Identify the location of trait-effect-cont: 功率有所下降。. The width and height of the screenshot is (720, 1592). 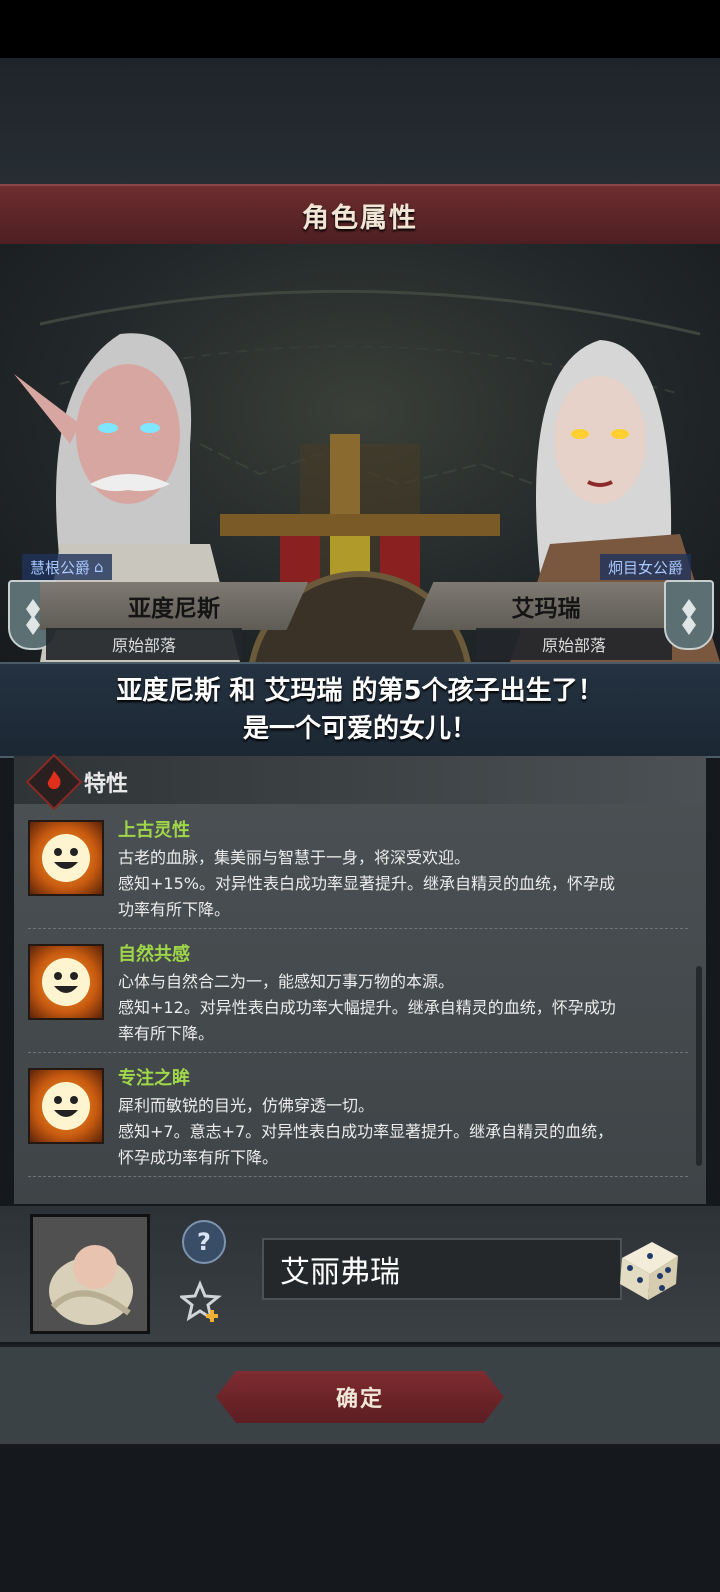
(174, 909).